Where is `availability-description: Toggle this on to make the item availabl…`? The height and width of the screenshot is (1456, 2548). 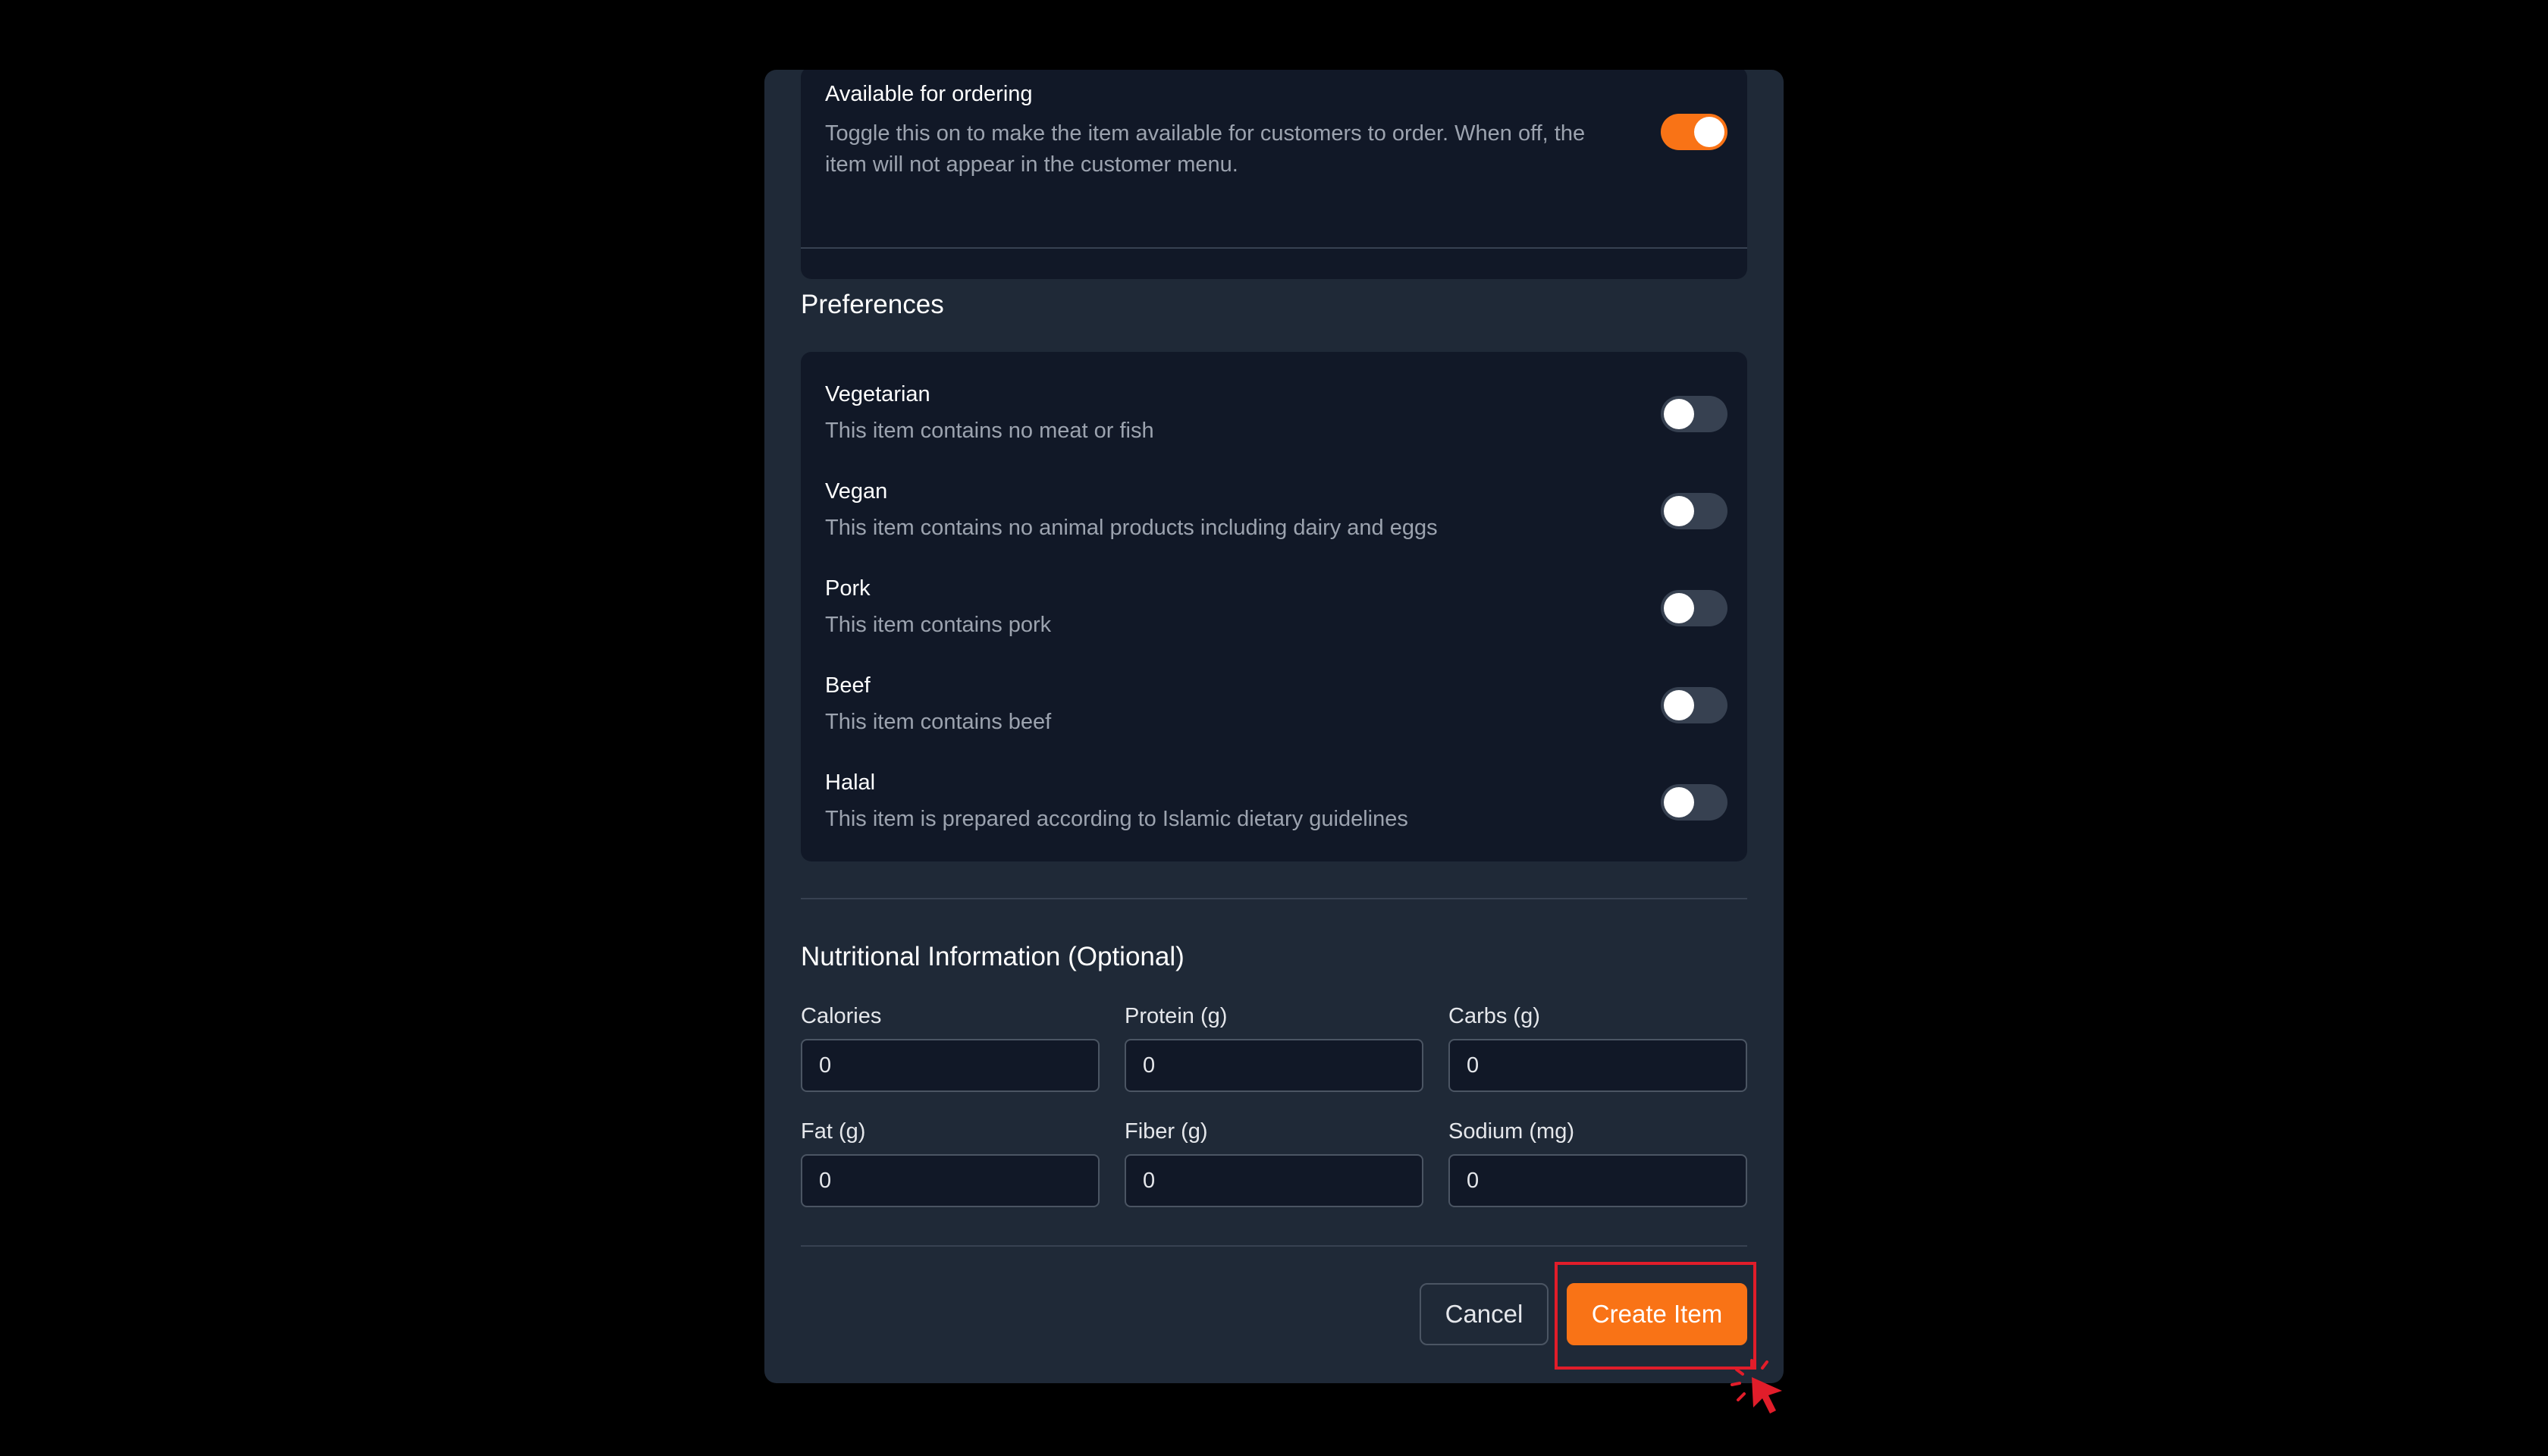
availability-description: Toggle this on to make the item availabl… is located at coordinates (1205, 149).